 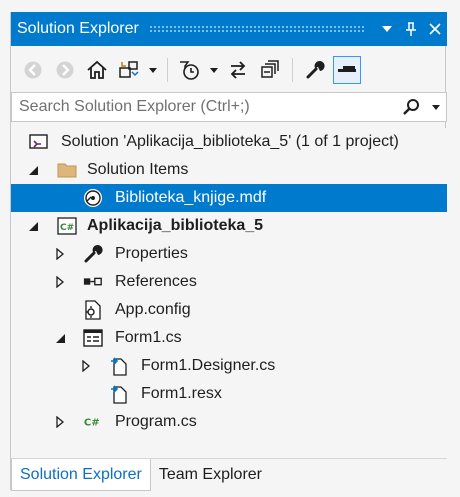 What do you see at coordinates (238, 70) in the screenshot?
I see `sync-icon` at bounding box center [238, 70].